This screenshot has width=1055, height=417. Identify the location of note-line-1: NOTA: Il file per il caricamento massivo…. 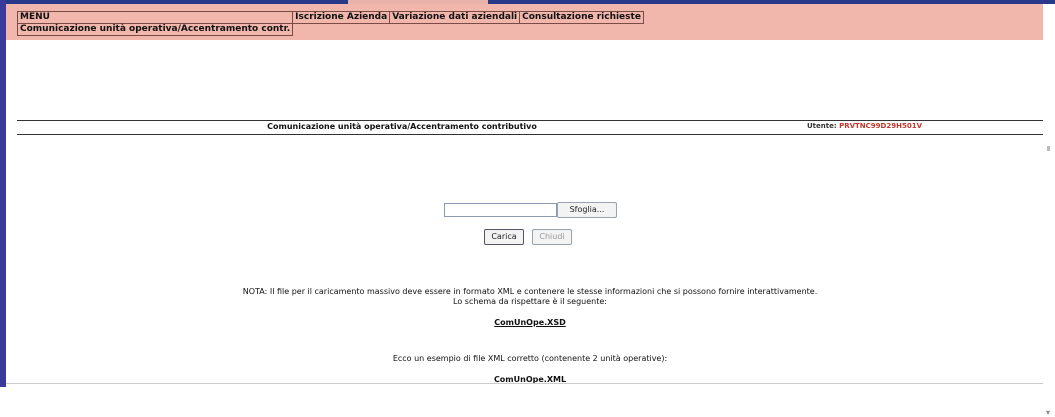
(530, 291).